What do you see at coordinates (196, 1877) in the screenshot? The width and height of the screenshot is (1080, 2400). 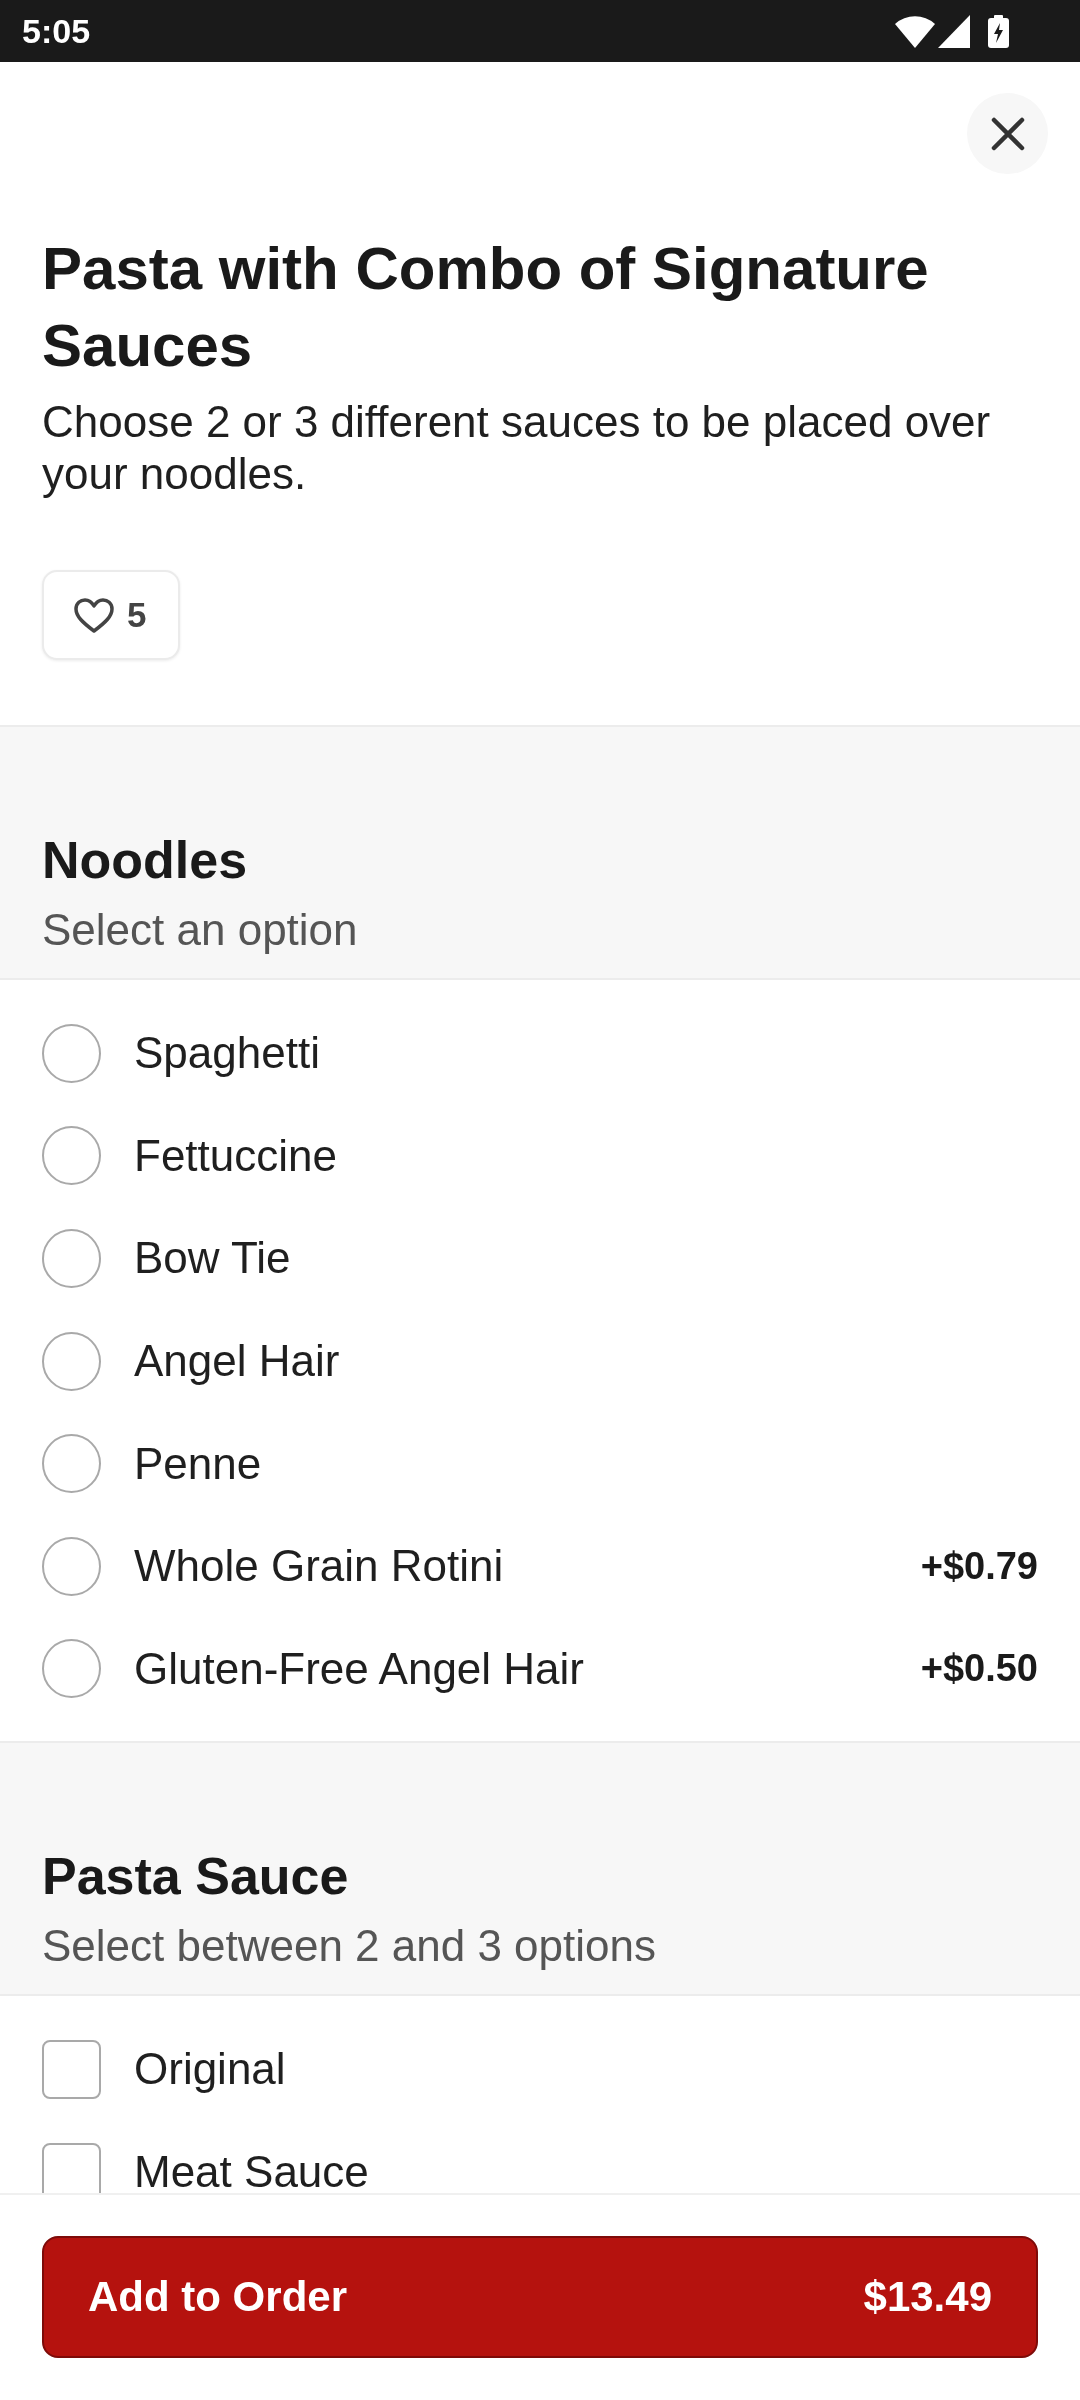 I see `section-title: Pasta Sauce` at bounding box center [196, 1877].